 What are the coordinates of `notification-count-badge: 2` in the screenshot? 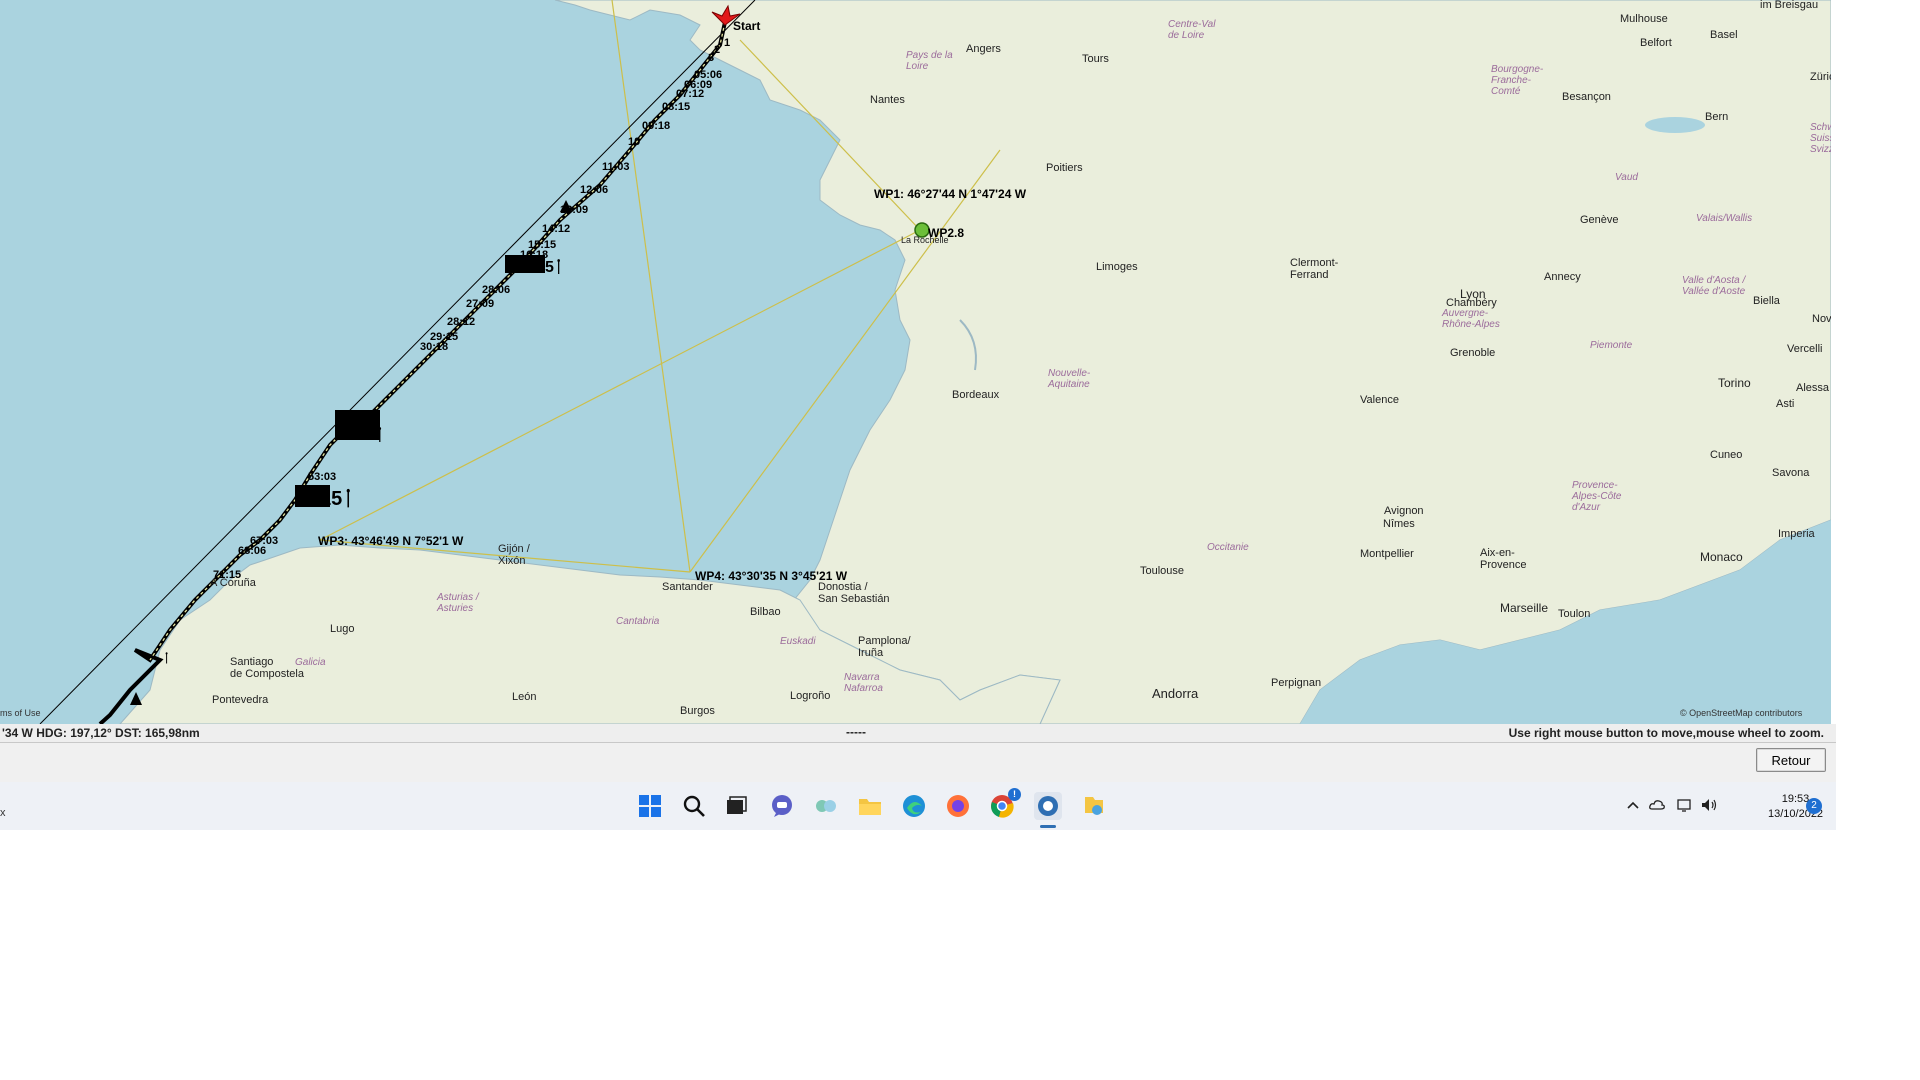 It's located at (1814, 806).